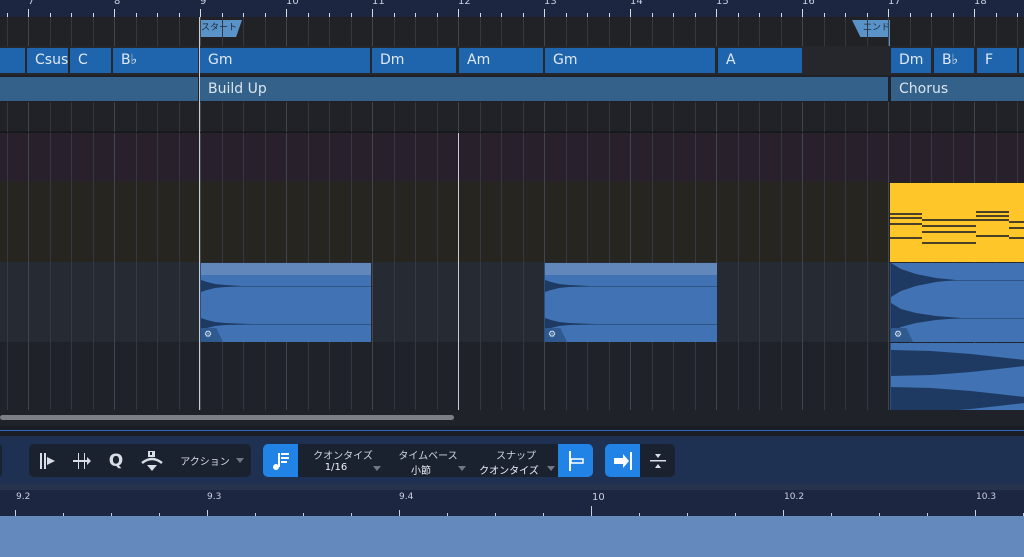  I want to click on quantize-q-button: Q, so click(116, 460).